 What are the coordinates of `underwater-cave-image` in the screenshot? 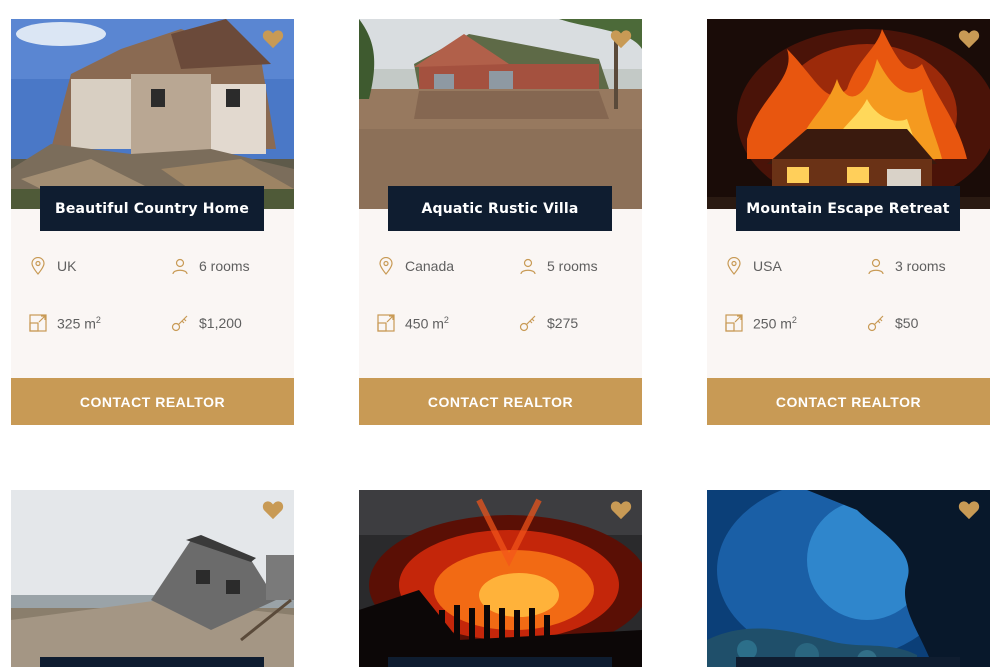 It's located at (848, 578).